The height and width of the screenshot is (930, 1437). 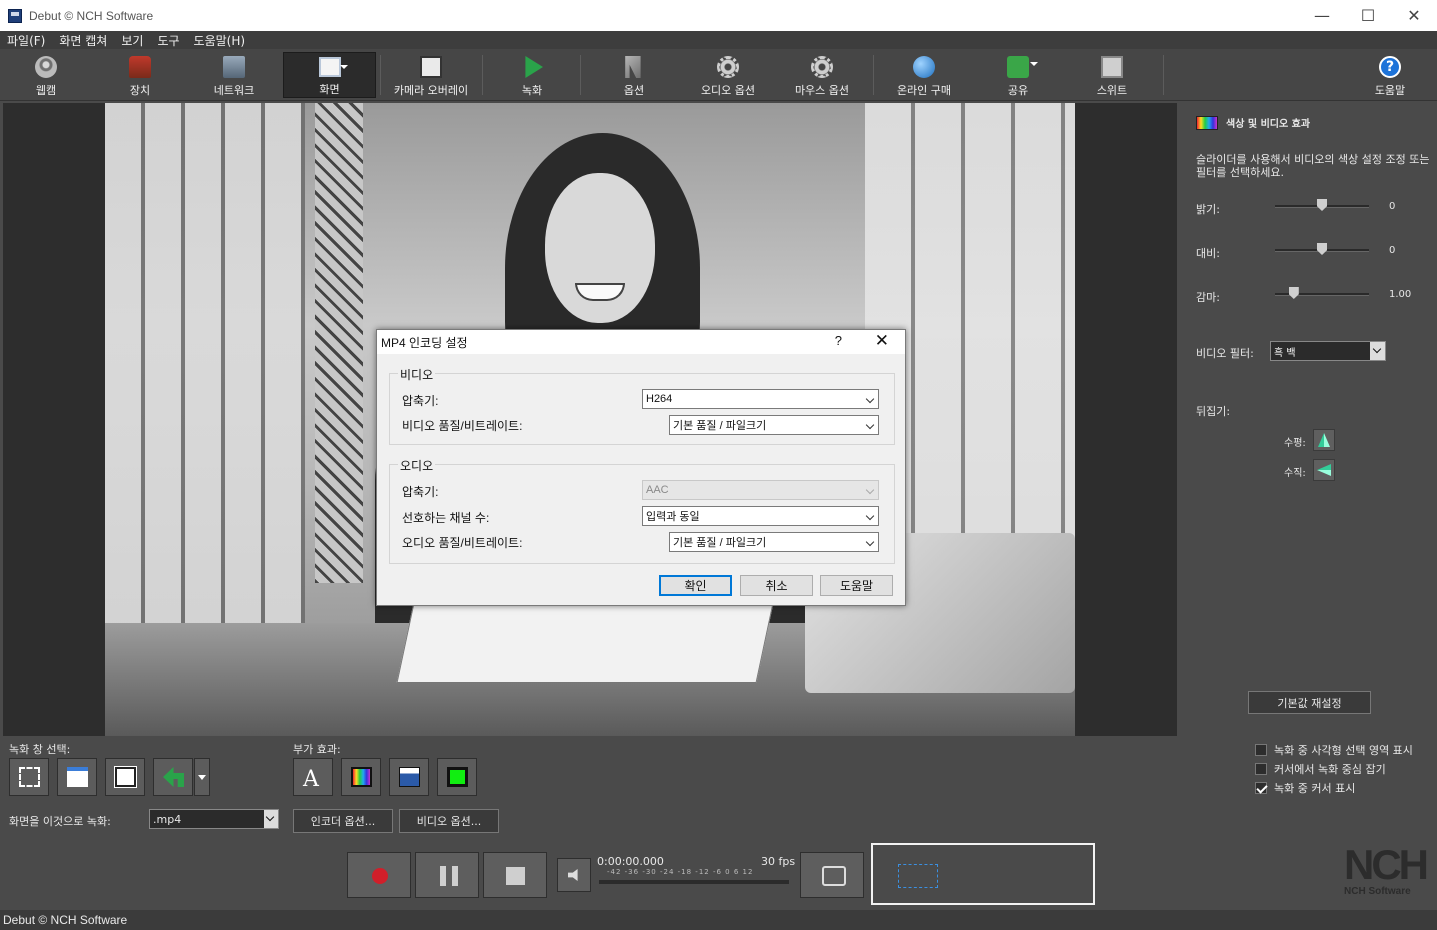 What do you see at coordinates (83, 40) in the screenshot?
I see `menu-capture: 화면 캡쳐` at bounding box center [83, 40].